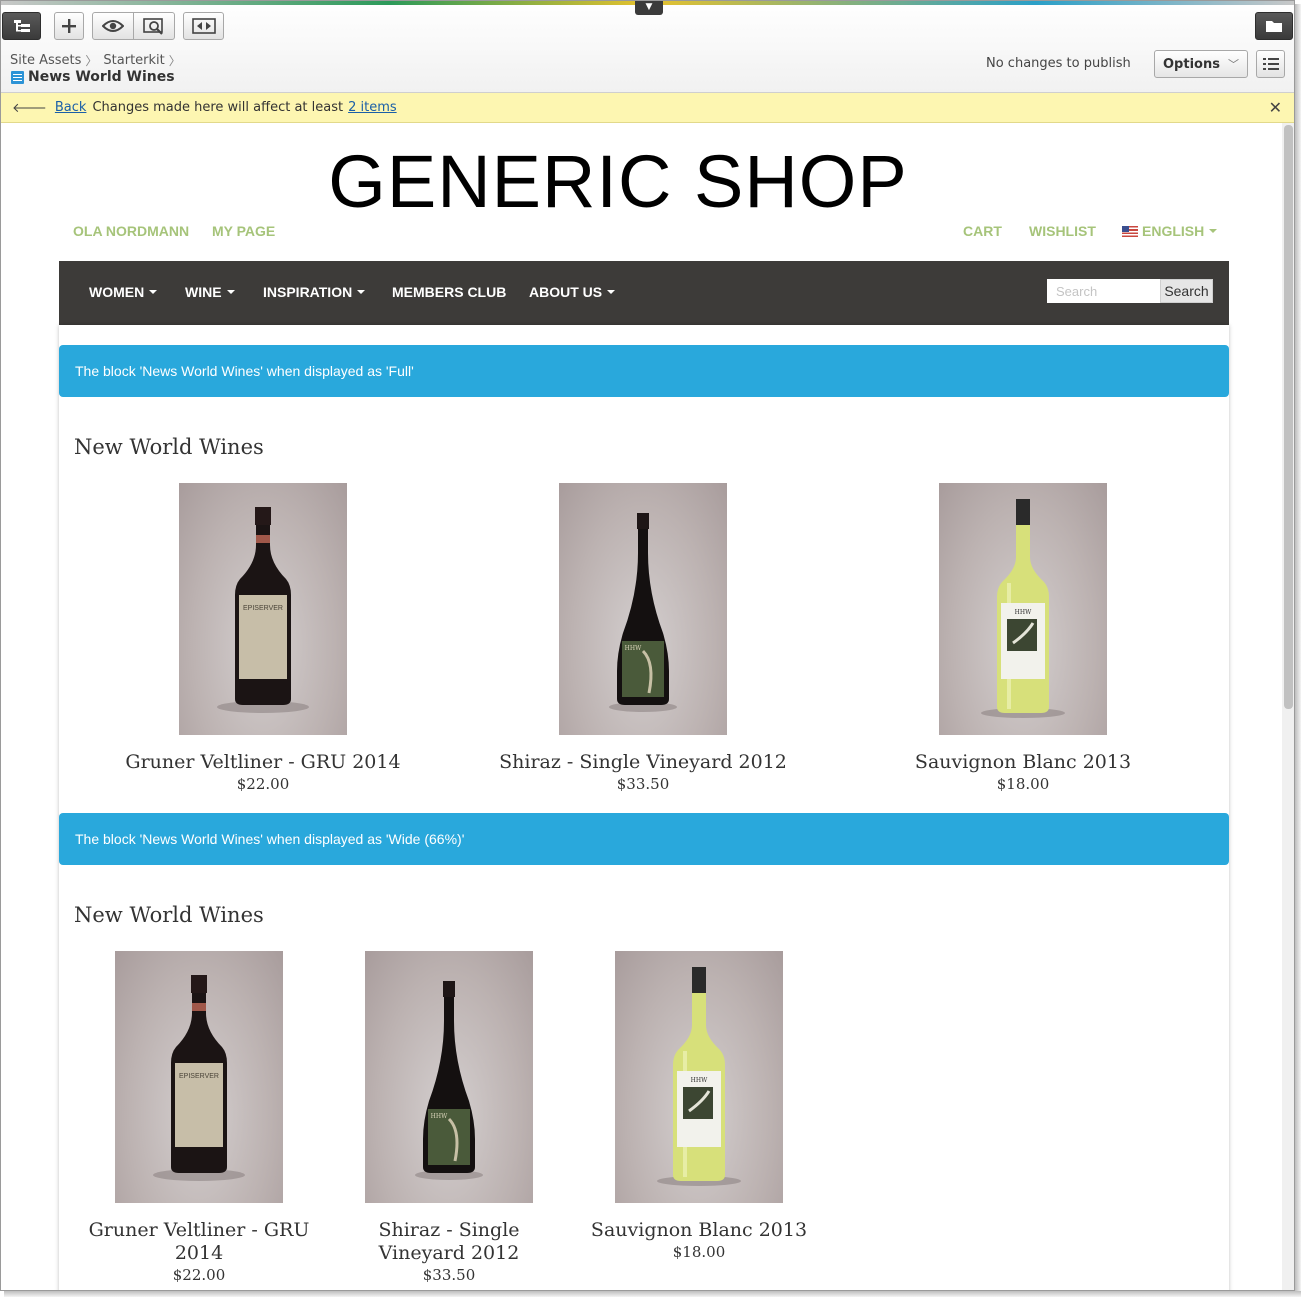  I want to click on nav-item-women: WOMEN, so click(123, 292).